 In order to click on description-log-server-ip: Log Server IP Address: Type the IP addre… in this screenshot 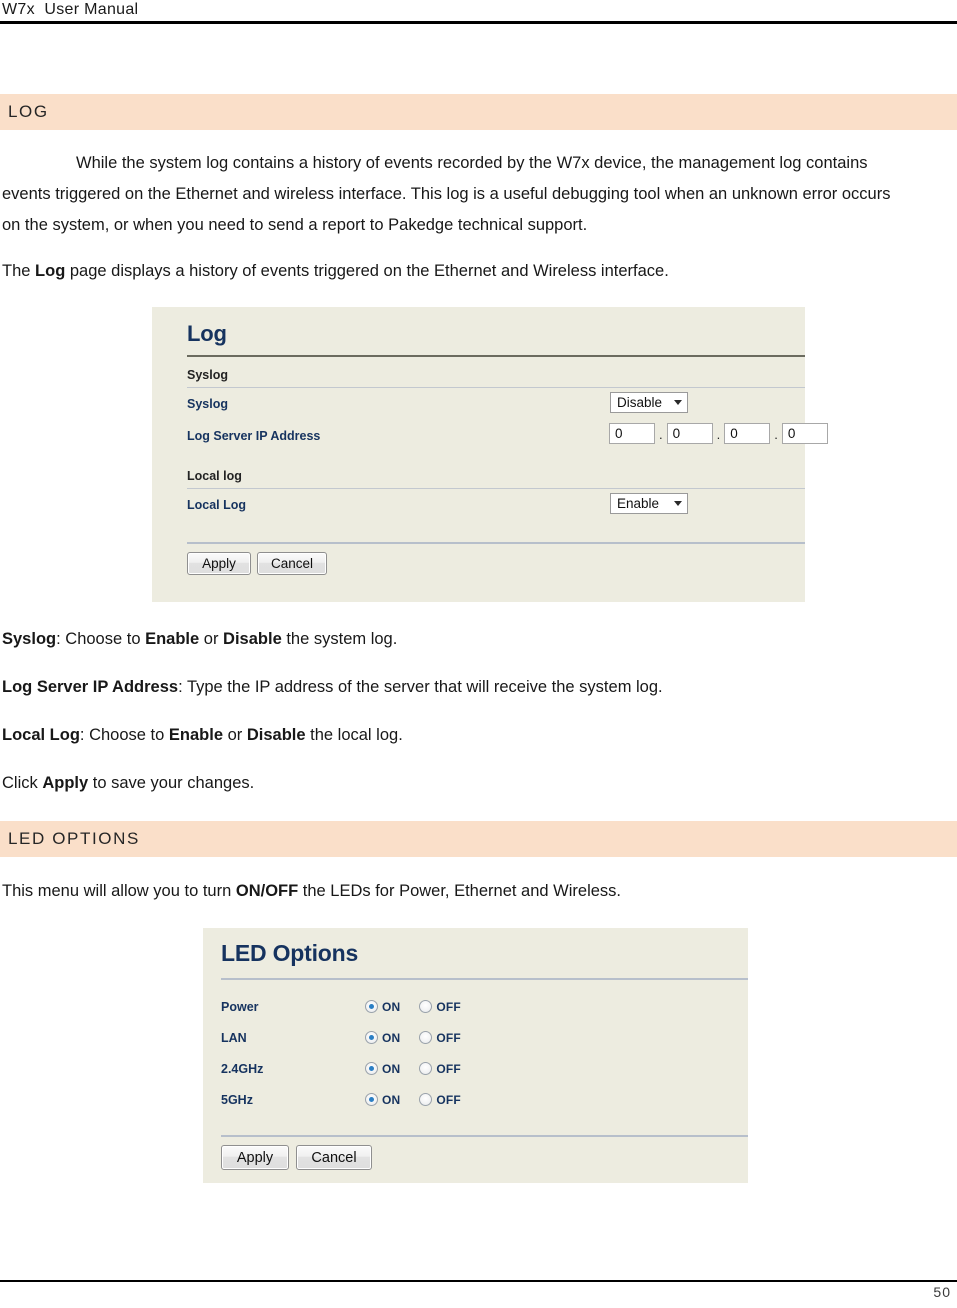, I will do `click(478, 687)`.